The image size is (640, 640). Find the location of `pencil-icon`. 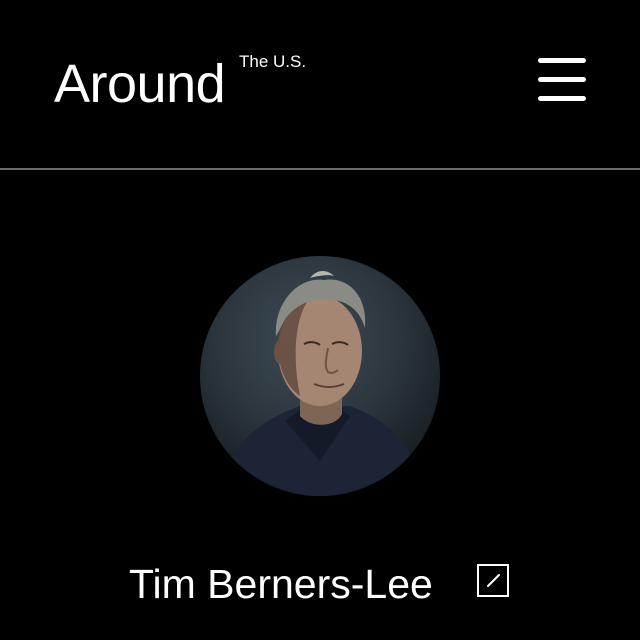

pencil-icon is located at coordinates (493, 580).